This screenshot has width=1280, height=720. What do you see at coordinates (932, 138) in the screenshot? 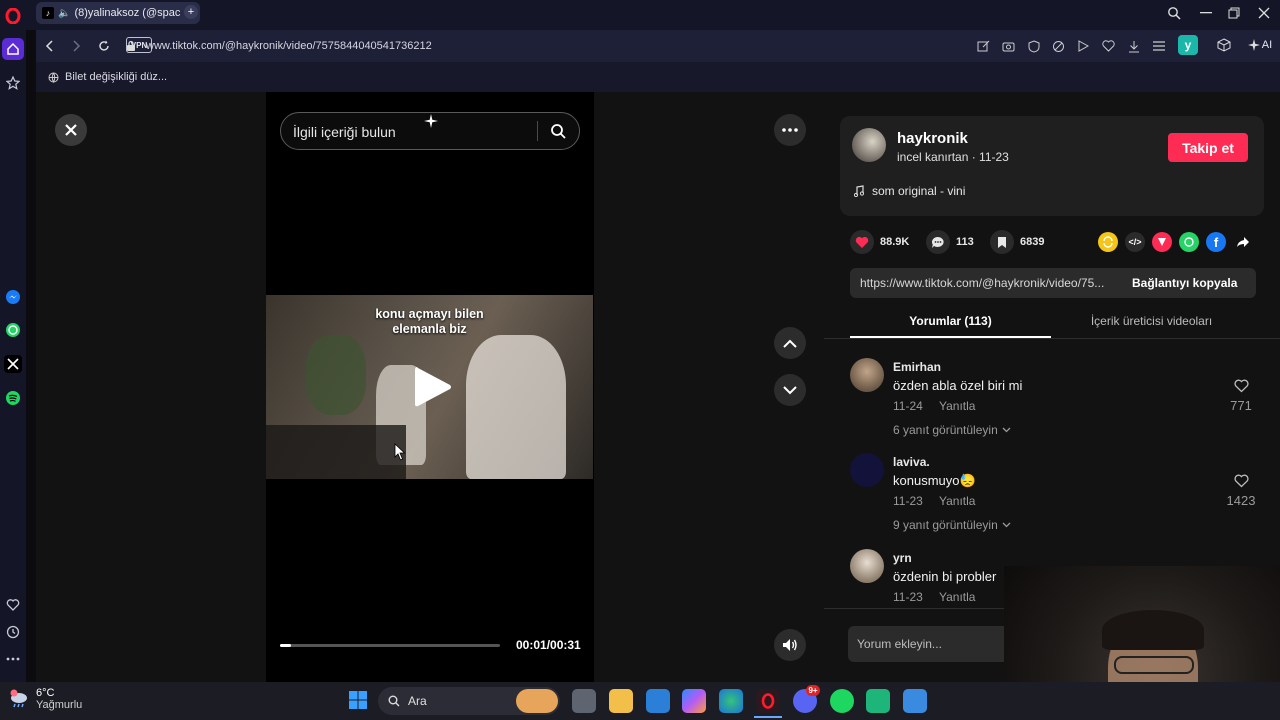
I see `creator-username: haykronik` at bounding box center [932, 138].